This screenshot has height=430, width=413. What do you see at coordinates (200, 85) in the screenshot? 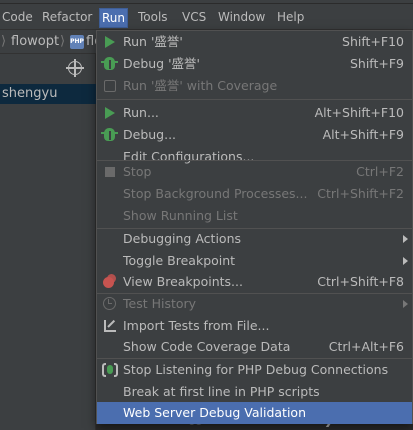
I see `menu-item-label: Run '盛誉' with Coverage` at bounding box center [200, 85].